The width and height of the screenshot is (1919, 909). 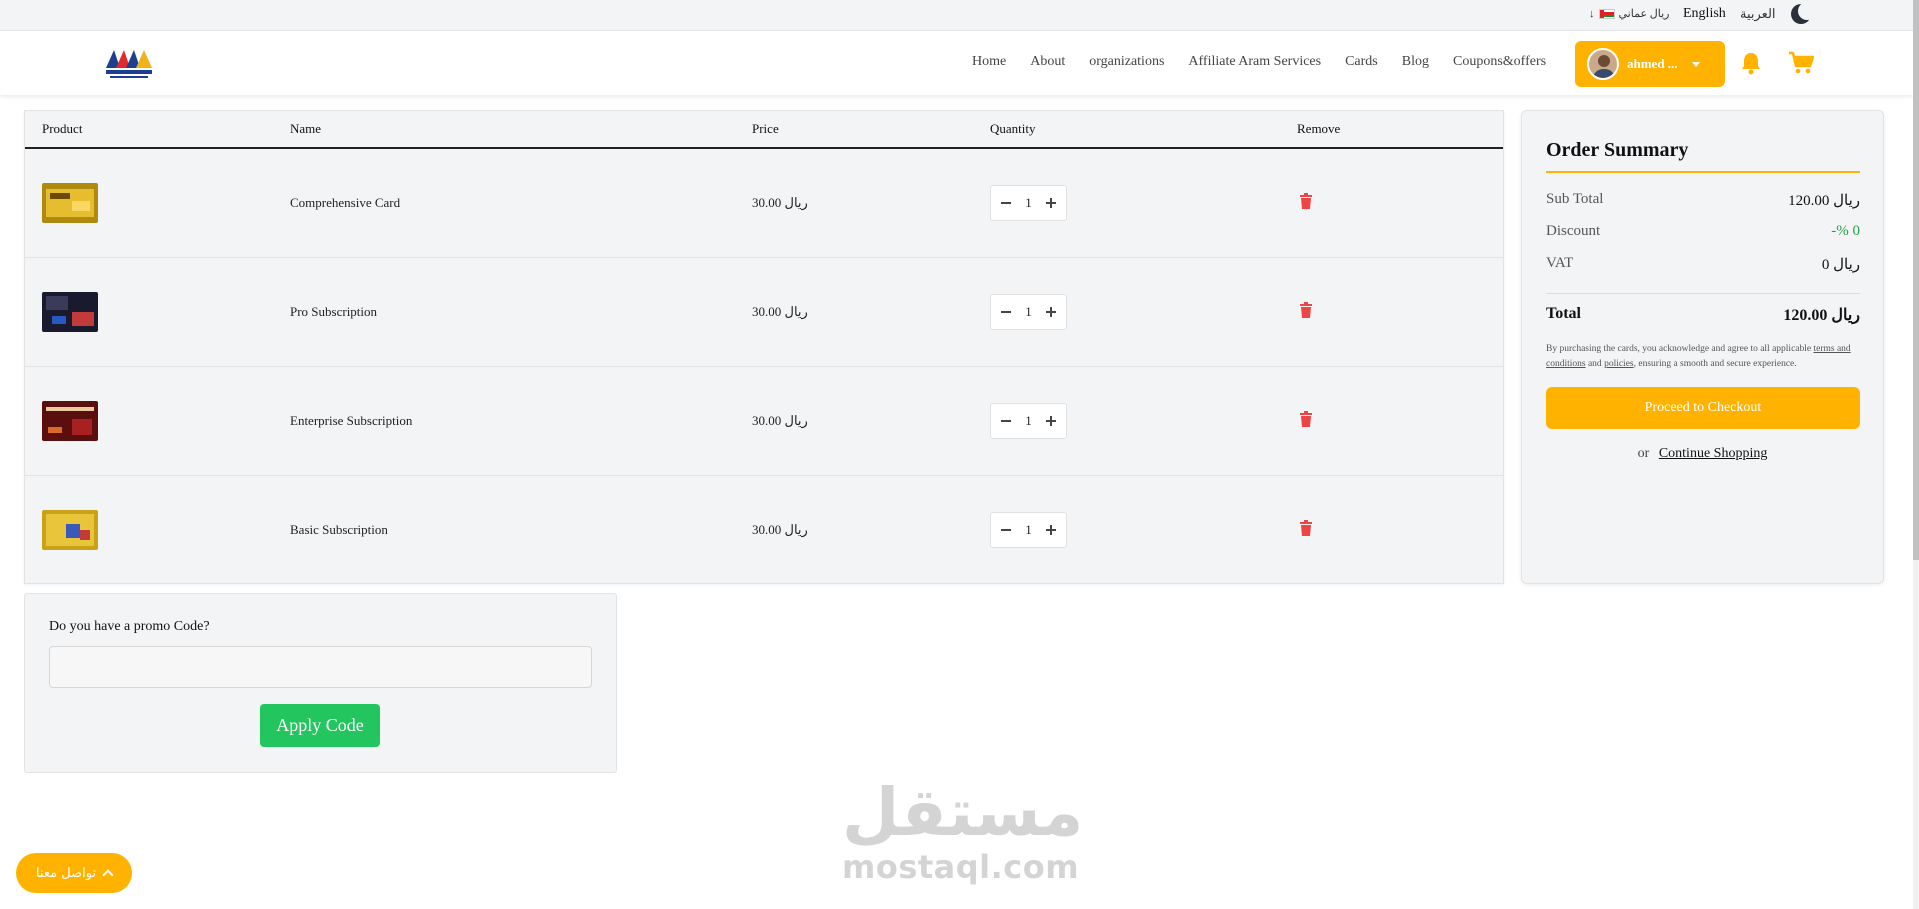 What do you see at coordinates (1603, 64) in the screenshot?
I see `avatar` at bounding box center [1603, 64].